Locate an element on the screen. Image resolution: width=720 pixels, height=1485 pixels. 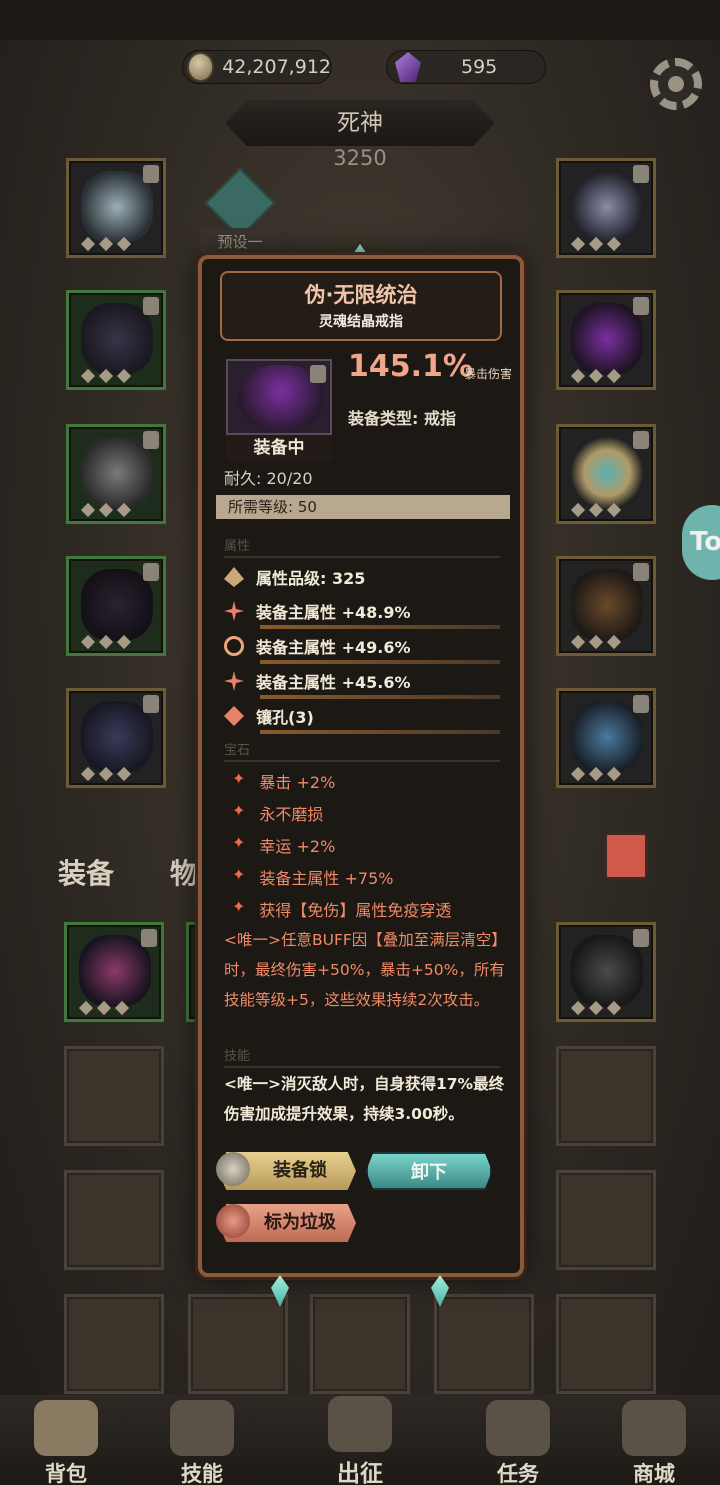
inventory-slot-mask is located at coordinates (114, 972).